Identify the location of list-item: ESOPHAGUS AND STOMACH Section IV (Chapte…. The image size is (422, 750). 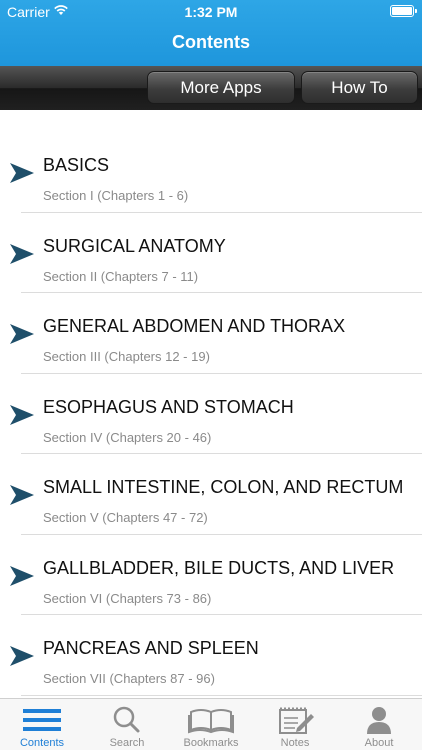
(211, 414).